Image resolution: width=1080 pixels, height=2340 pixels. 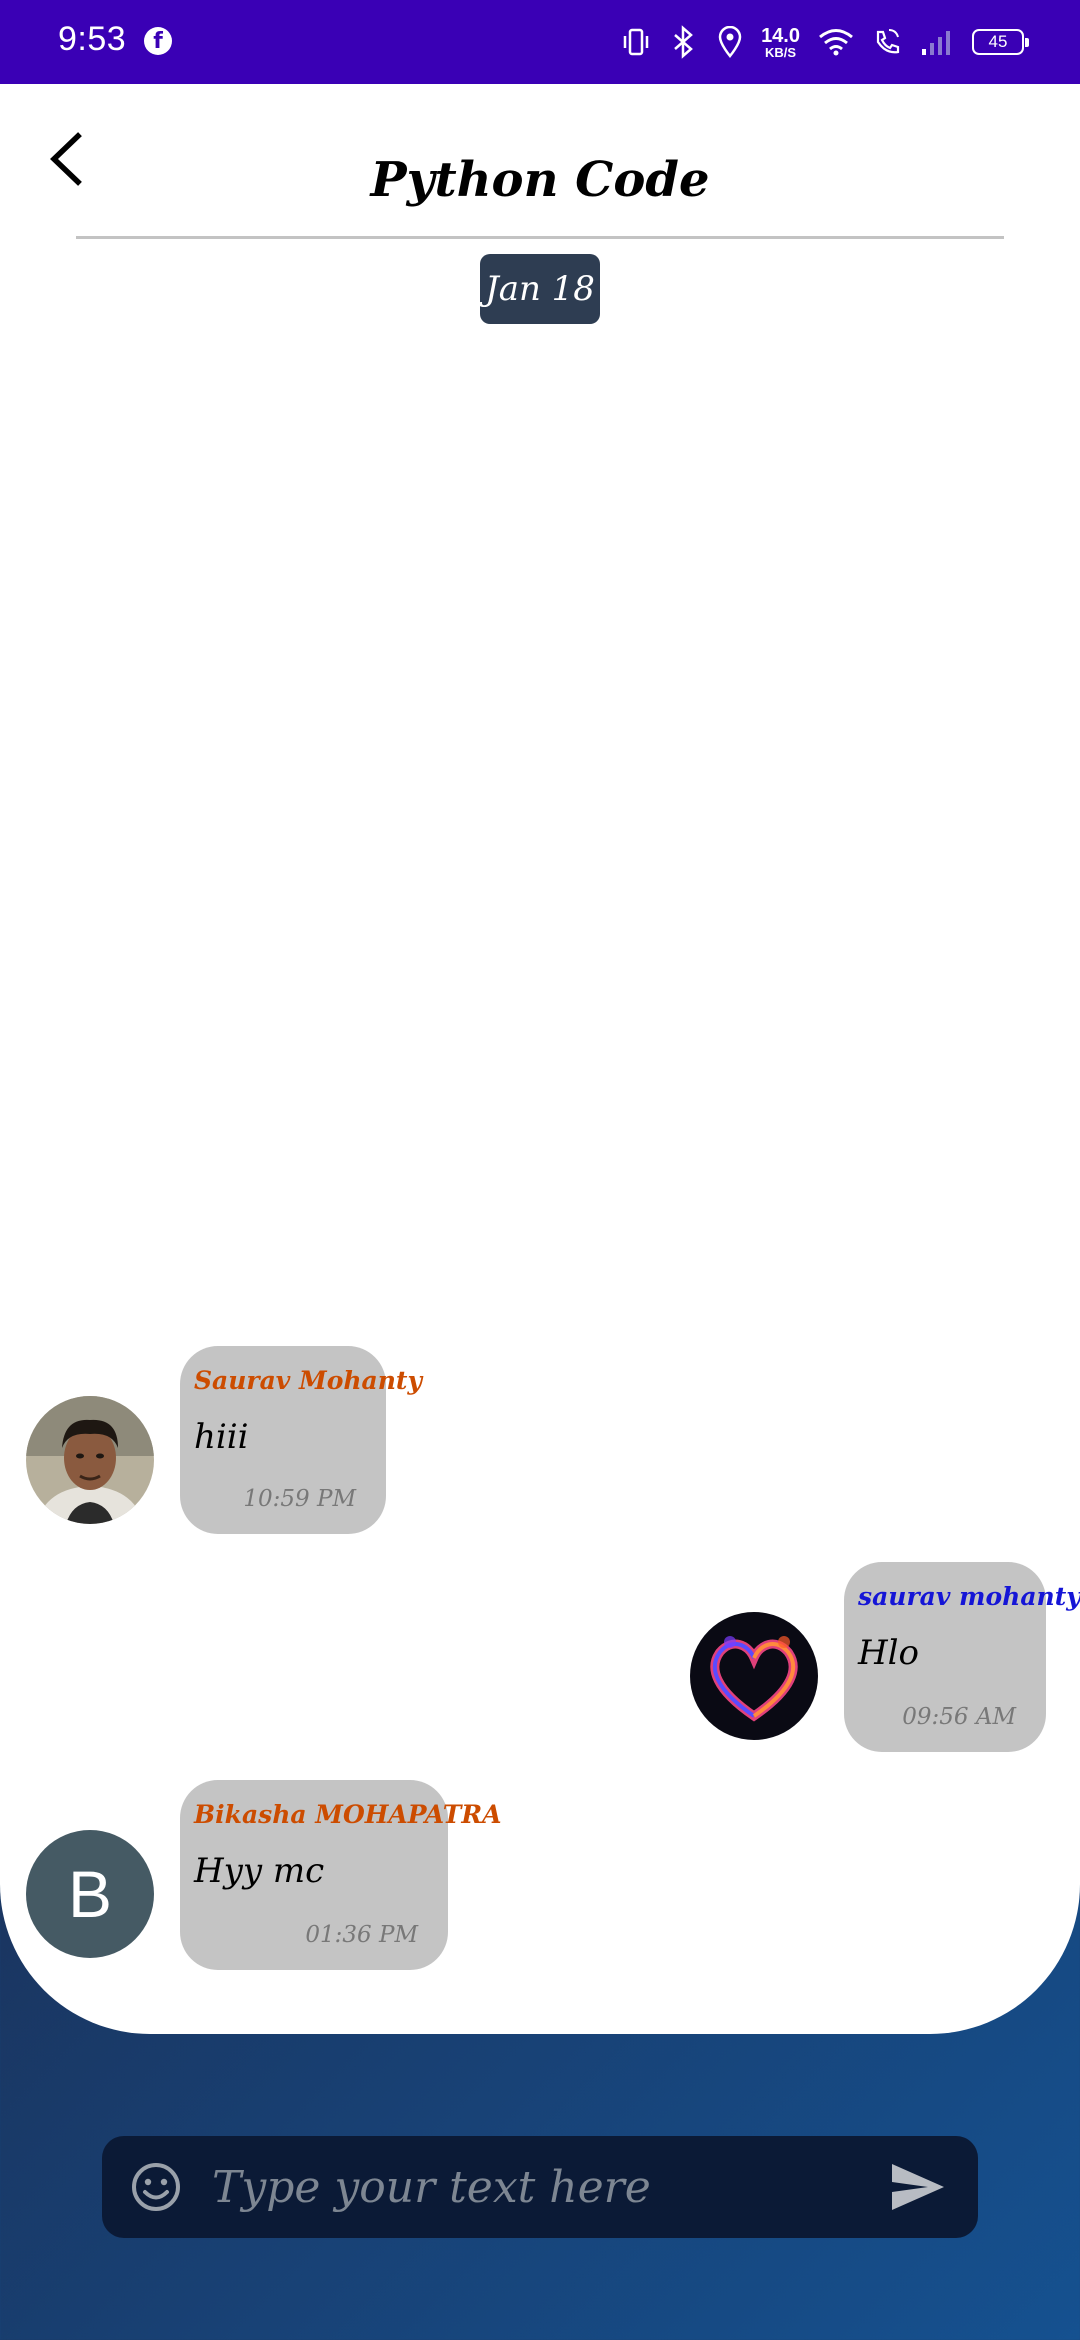 I want to click on wifi-icon, so click(x=836, y=42).